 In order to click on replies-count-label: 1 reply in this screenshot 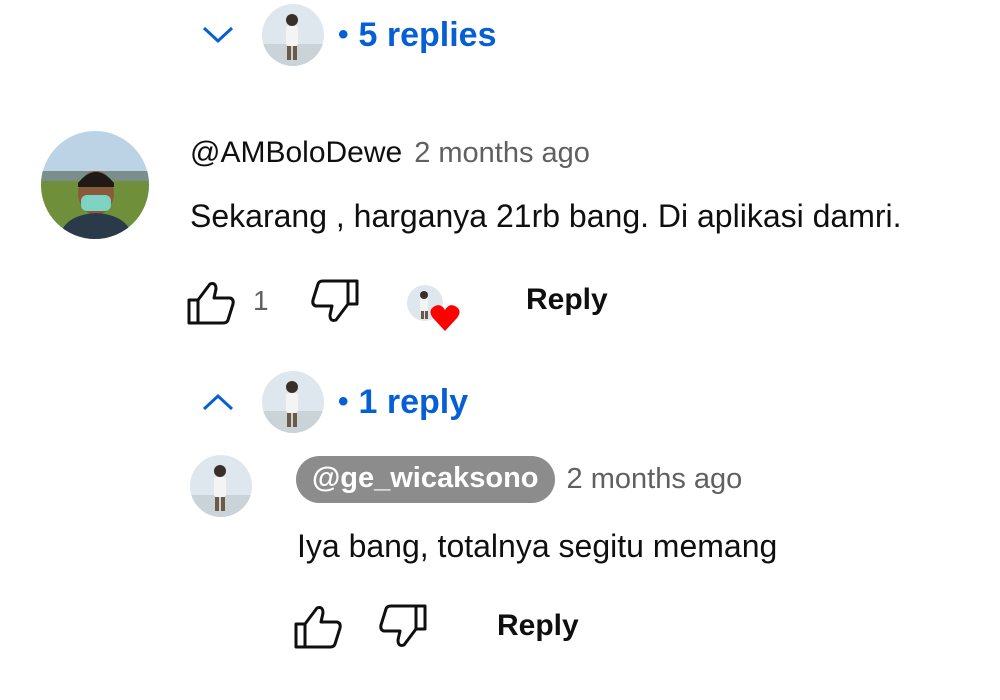, I will do `click(413, 401)`.